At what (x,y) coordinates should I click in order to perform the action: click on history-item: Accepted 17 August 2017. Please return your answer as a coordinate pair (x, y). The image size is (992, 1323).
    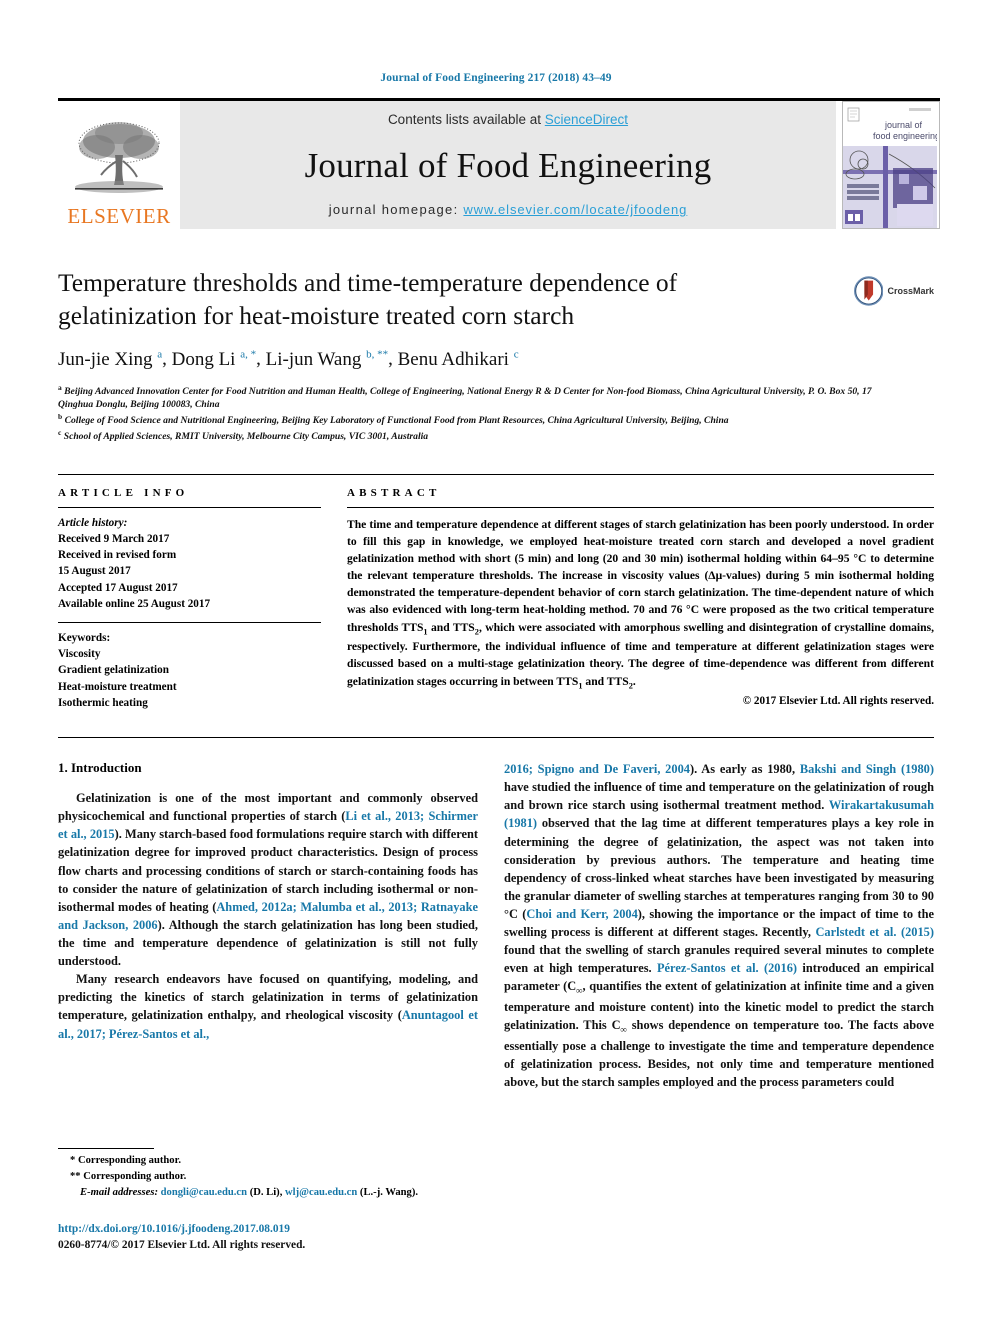
    Looking at the image, I should click on (118, 587).